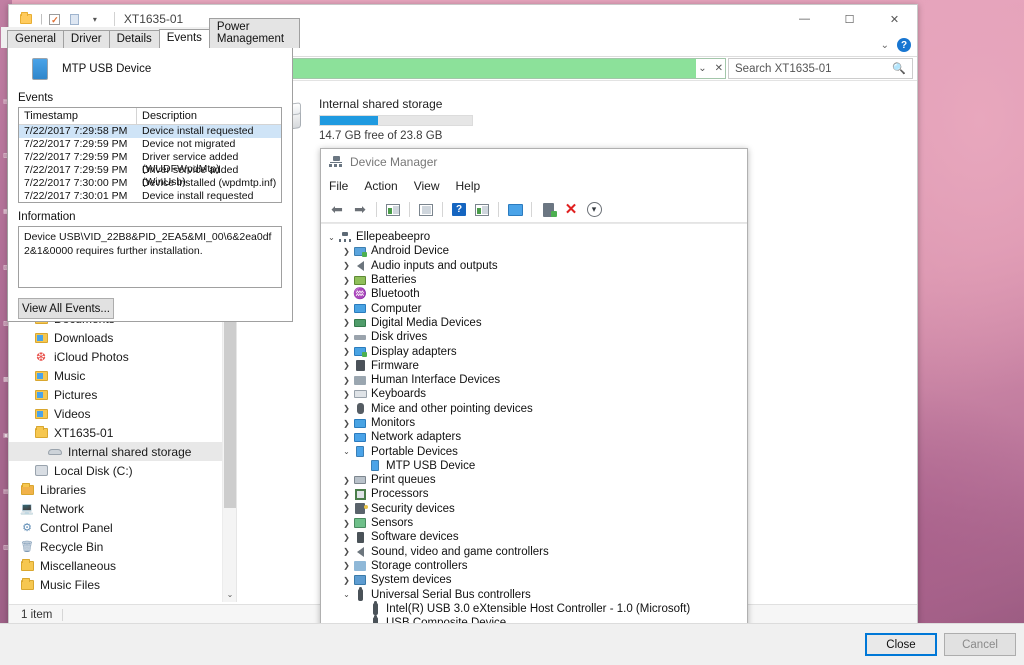  What do you see at coordinates (122, 413) in the screenshot?
I see `nav-item-videos: Videos` at bounding box center [122, 413].